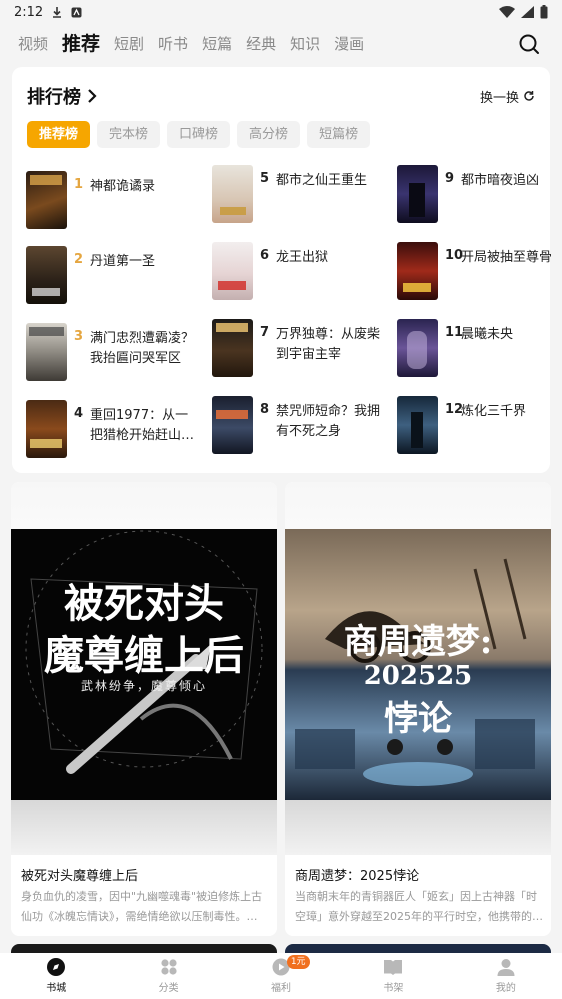 The image size is (562, 999). What do you see at coordinates (113, 278) in the screenshot?
I see `ranking-item: 2 丹道第一圣` at bounding box center [113, 278].